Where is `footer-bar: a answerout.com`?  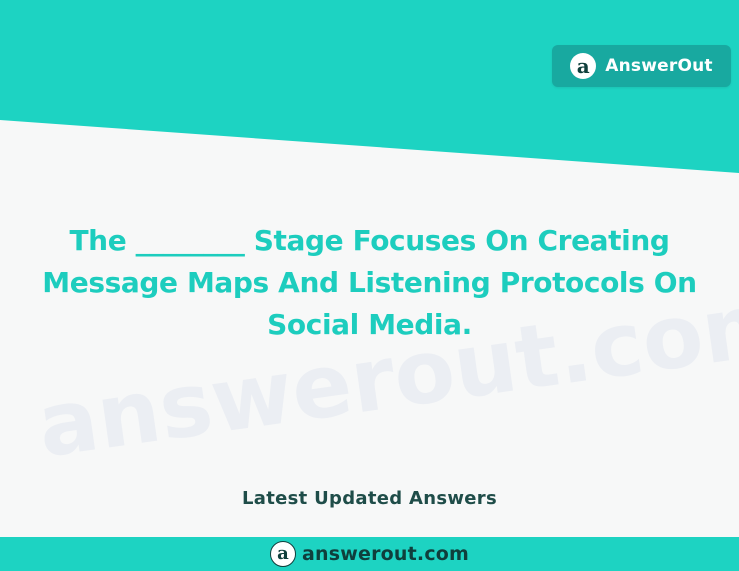
footer-bar: a answerout.com is located at coordinates (369, 554).